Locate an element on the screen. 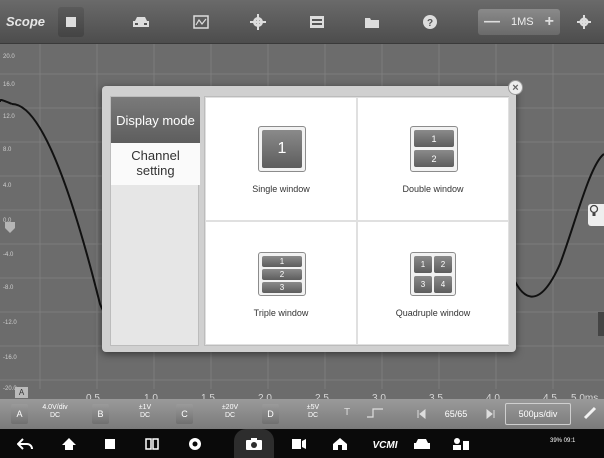 The height and width of the screenshot is (458, 604). triple-window-option: 1 2 3 Triple window is located at coordinates (281, 283).